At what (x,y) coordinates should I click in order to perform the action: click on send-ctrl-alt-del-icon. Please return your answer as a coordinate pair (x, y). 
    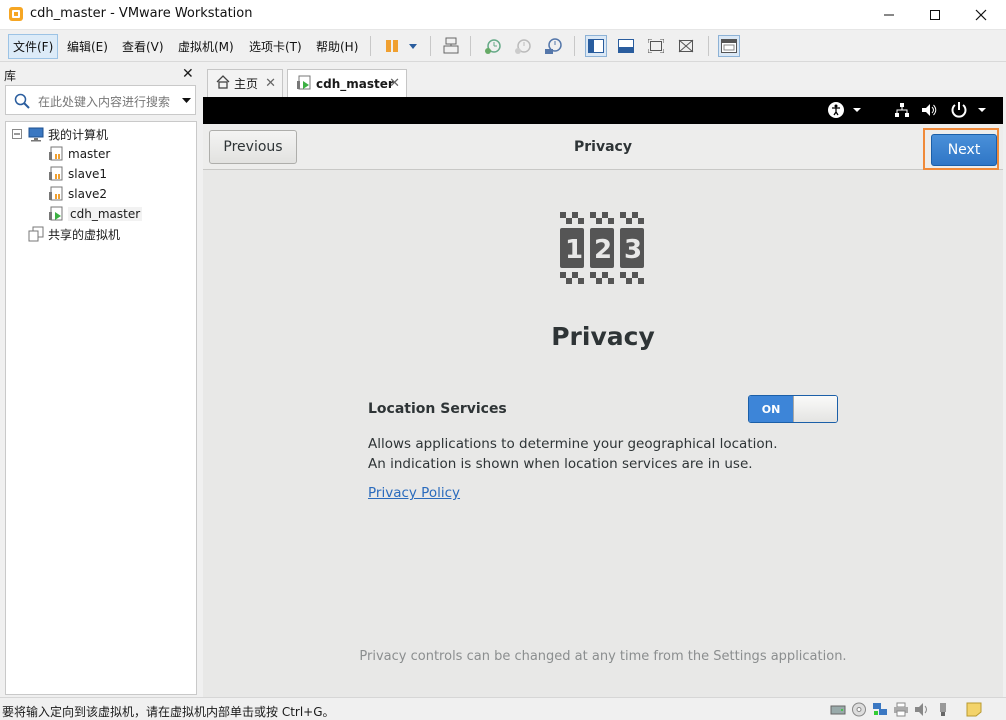
    Looking at the image, I should click on (451, 46).